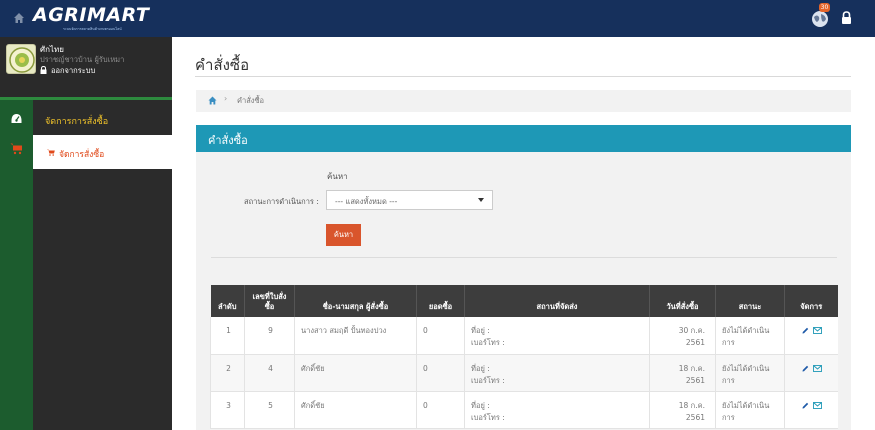 The width and height of the screenshot is (875, 430). I want to click on globe-icon, so click(820, 19).